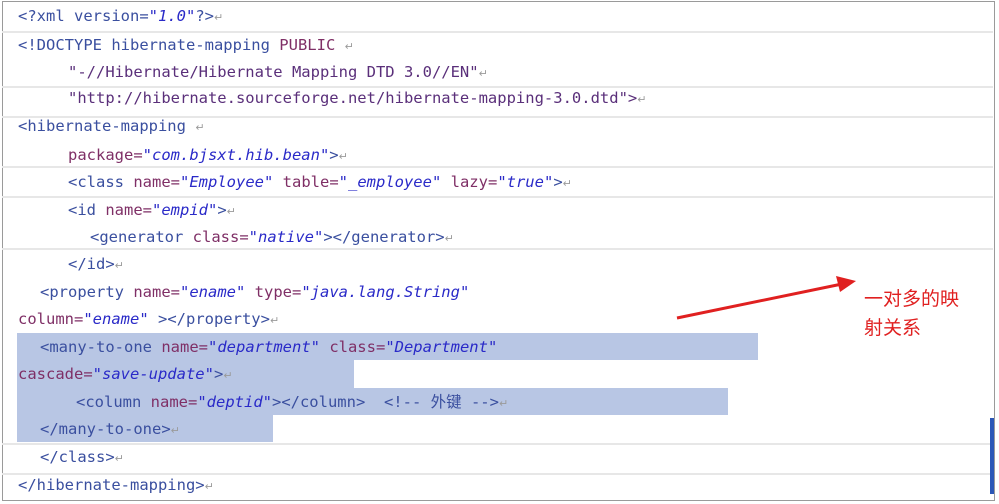 This screenshot has width=999, height=504. What do you see at coordinates (919, 314) in the screenshot?
I see `annotation-note: 一对多的映 射关系` at bounding box center [919, 314].